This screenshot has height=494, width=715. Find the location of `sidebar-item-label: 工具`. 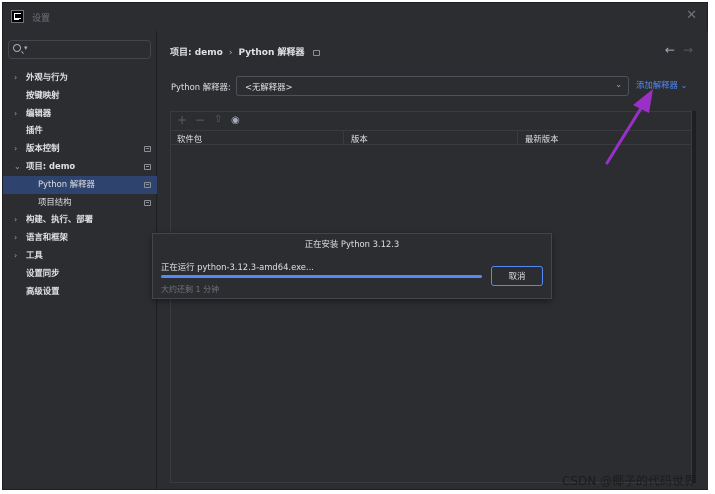

sidebar-item-label: 工具 is located at coordinates (34, 254).